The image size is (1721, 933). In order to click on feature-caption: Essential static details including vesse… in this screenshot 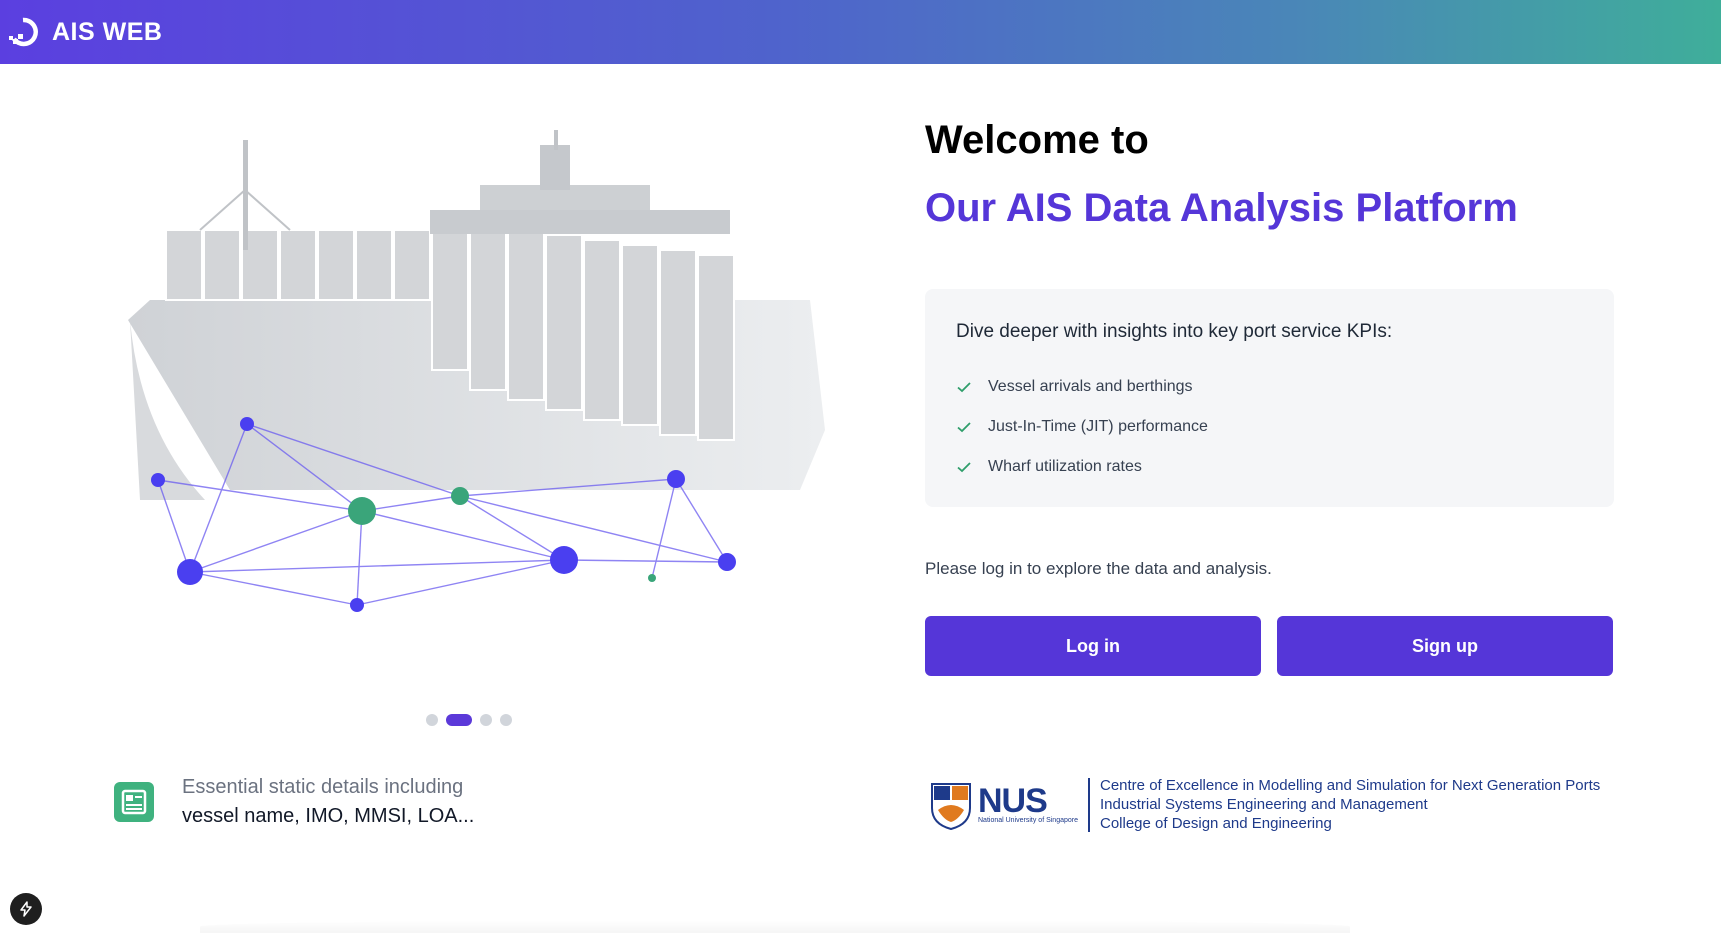, I will do `click(294, 802)`.